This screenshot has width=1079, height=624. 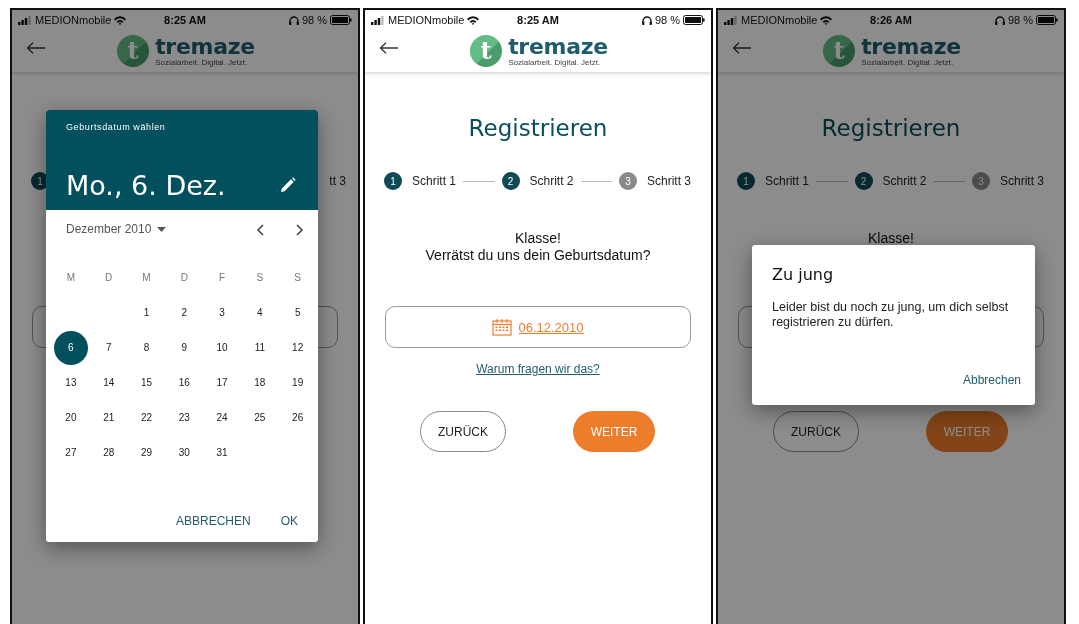 What do you see at coordinates (185, 20) in the screenshot?
I see `clock-time: 8:25 AM` at bounding box center [185, 20].